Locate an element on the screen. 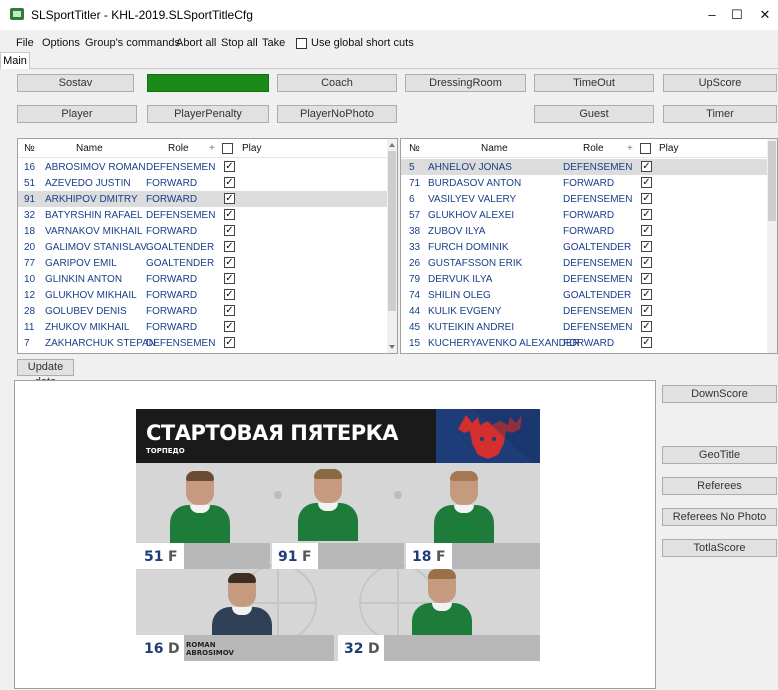  table-row: 5 AHNELOV JONAS DEFENSEMEN ✓ is located at coordinates (589, 167).